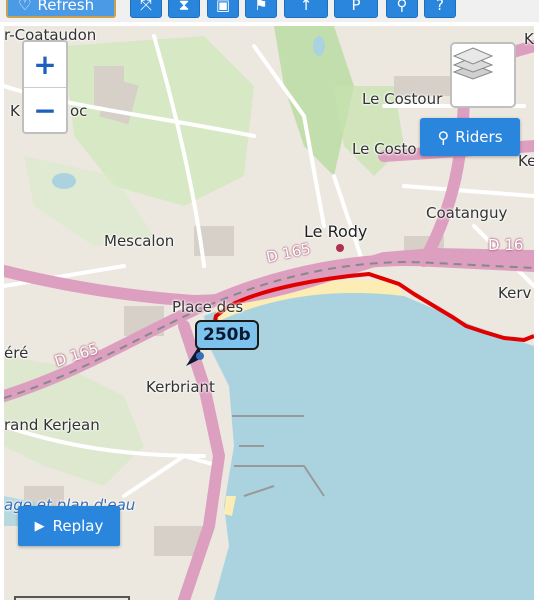  Describe the element at coordinates (208, 307) in the screenshot. I see `place-place-des: Place des` at that location.